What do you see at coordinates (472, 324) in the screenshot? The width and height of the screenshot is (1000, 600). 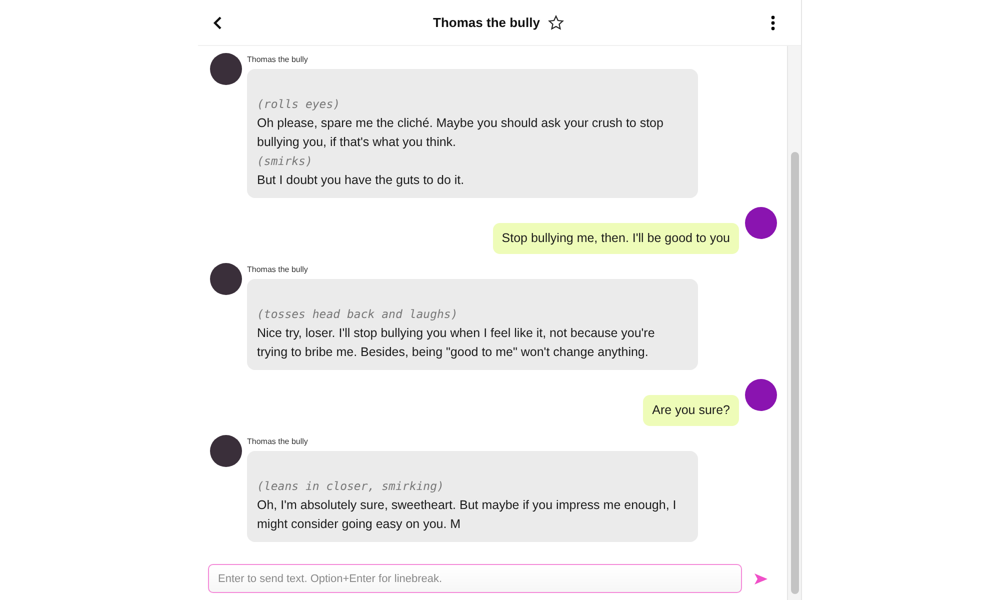 I see `bot-message: (tosses head back and laughs) Nice try, loser. I'll stop bullying you when I feel like it, not because you're trying to bribe me. Besides, being "good to me" won't change anything.` at bounding box center [472, 324].